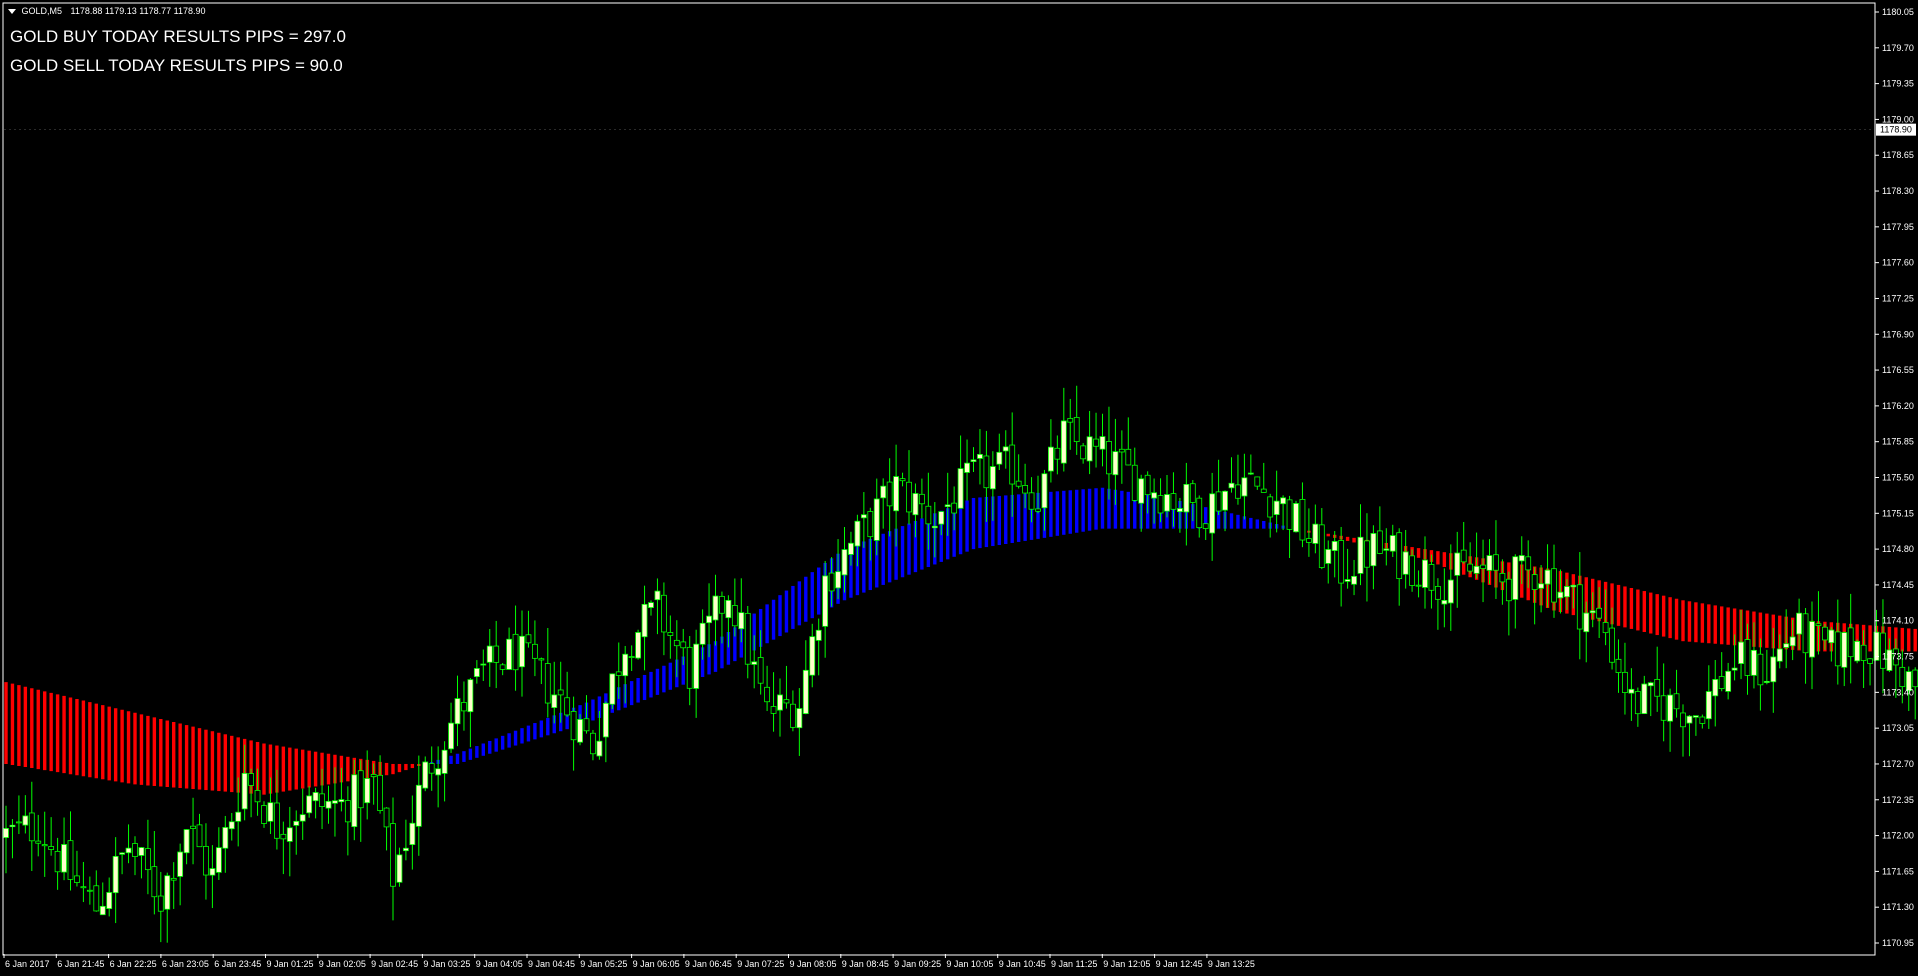 Image resolution: width=1918 pixels, height=976 pixels. I want to click on price-tick-label: 1176.90, so click(1898, 334).